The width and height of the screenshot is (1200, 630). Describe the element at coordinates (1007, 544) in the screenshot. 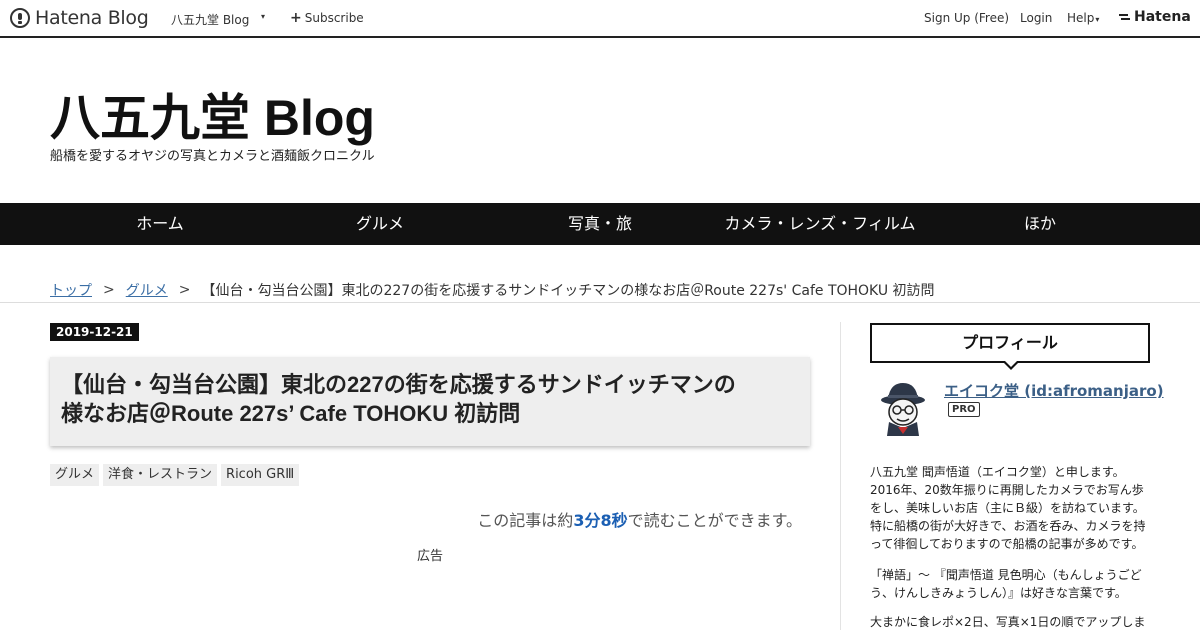

I see `profile-bio-line: って徘徊しておりますので船橋の記事が多めです。` at that location.